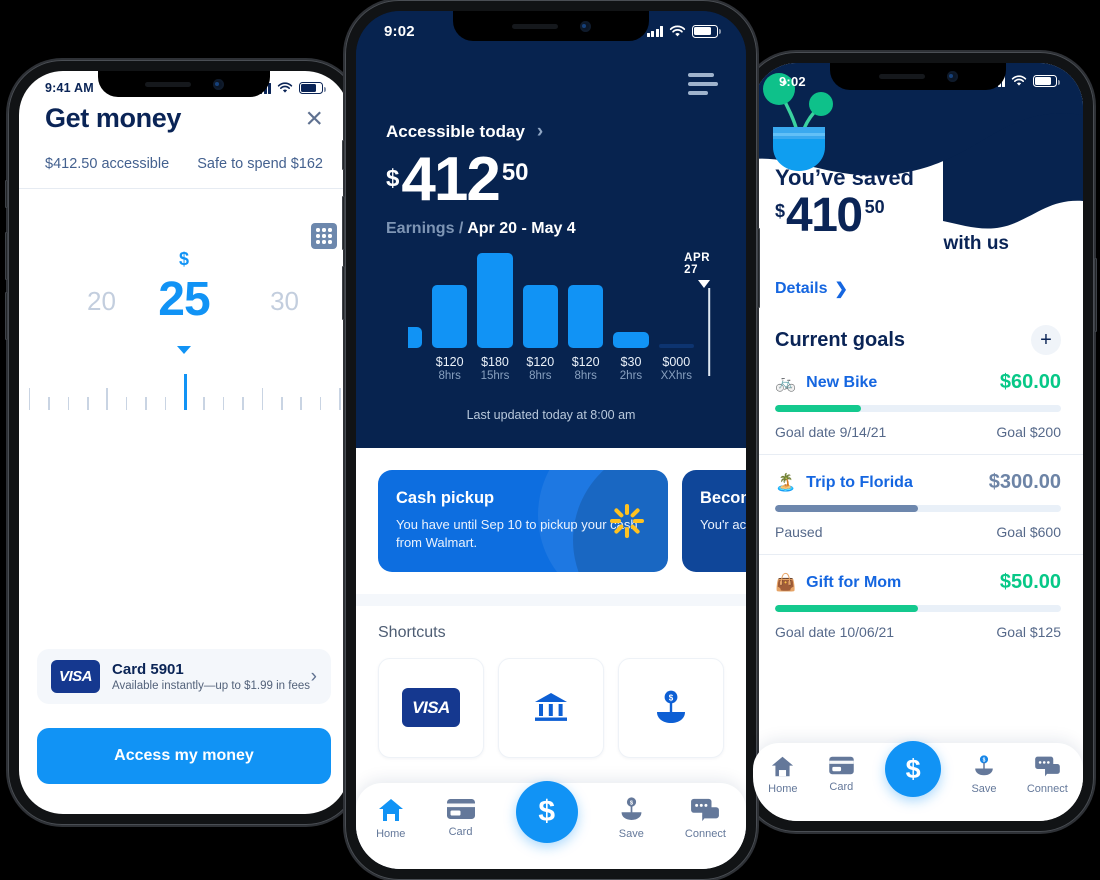 This screenshot has height=880, width=1100. What do you see at coordinates (1046, 340) in the screenshot?
I see `add-goal-button: +` at bounding box center [1046, 340].